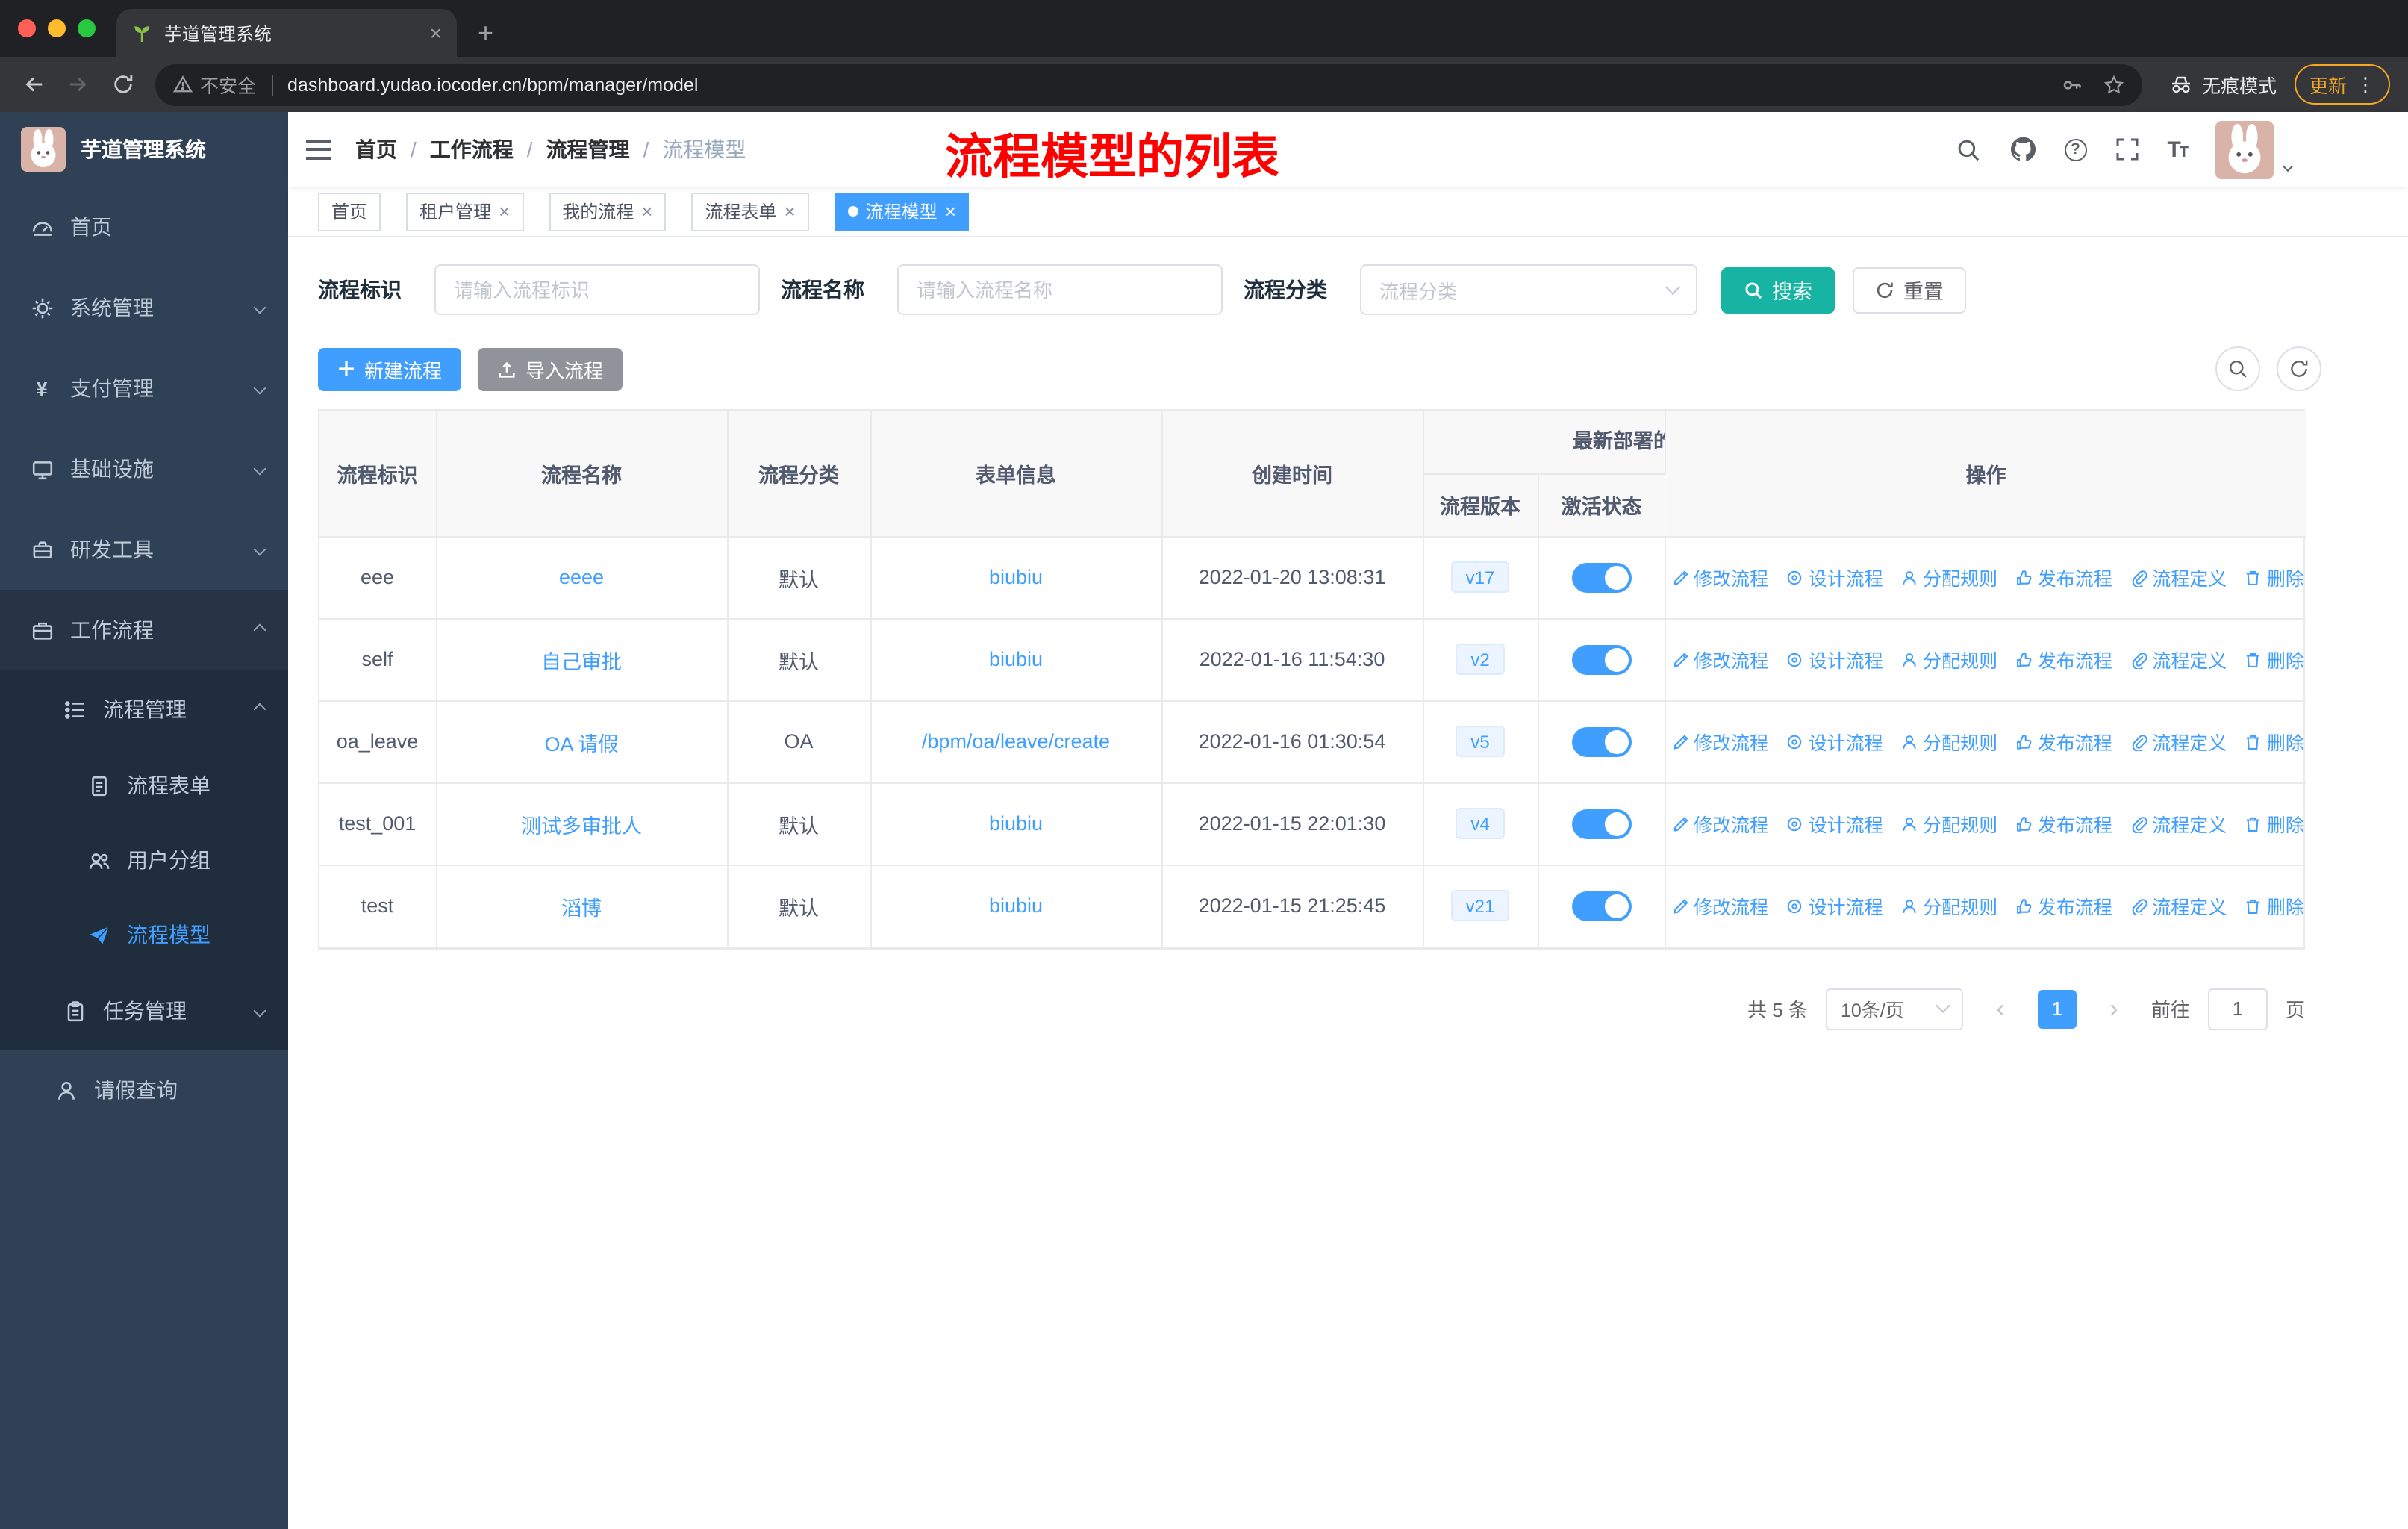  Describe the element at coordinates (485, 33) in the screenshot. I see `new-tab-button: +` at that location.